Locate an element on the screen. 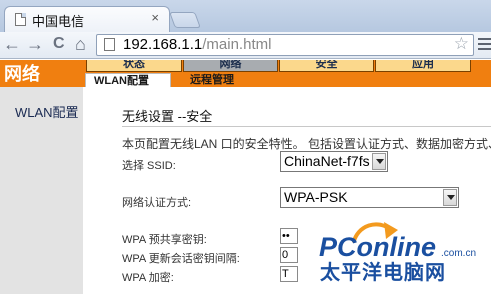 The height and width of the screenshot is (294, 491). bookmark-star-icon: ☆ is located at coordinates (461, 44).